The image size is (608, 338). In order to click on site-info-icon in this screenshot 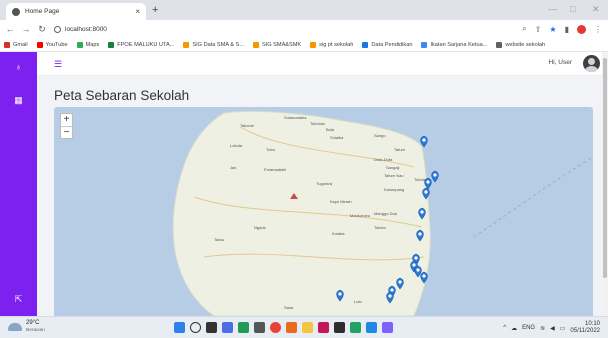, I will do `click(57, 29)`.